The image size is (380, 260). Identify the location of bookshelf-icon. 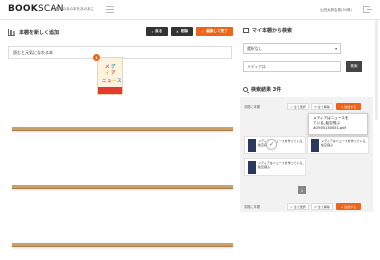
(11, 32).